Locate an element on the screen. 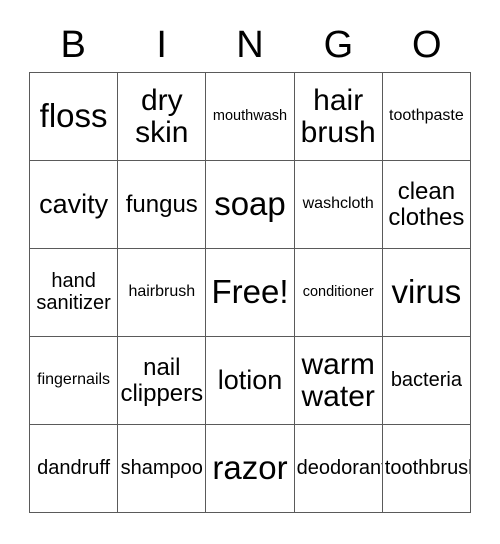  bingo-cell-label: virus is located at coordinates (426, 292).